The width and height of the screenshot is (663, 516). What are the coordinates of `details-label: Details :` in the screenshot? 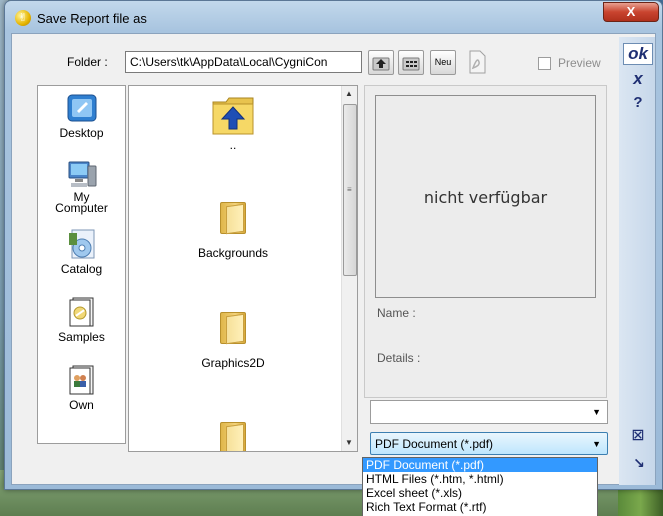 It's located at (399, 358).